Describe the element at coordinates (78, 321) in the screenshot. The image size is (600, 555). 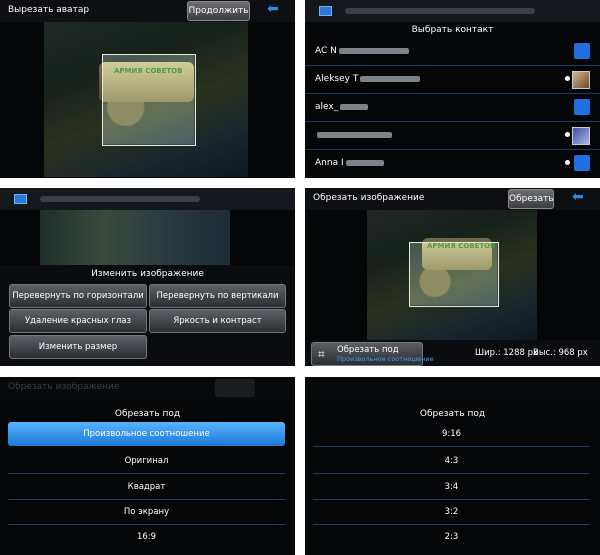
I see `red-eye-removal-button: Удаление красных глаз` at that location.